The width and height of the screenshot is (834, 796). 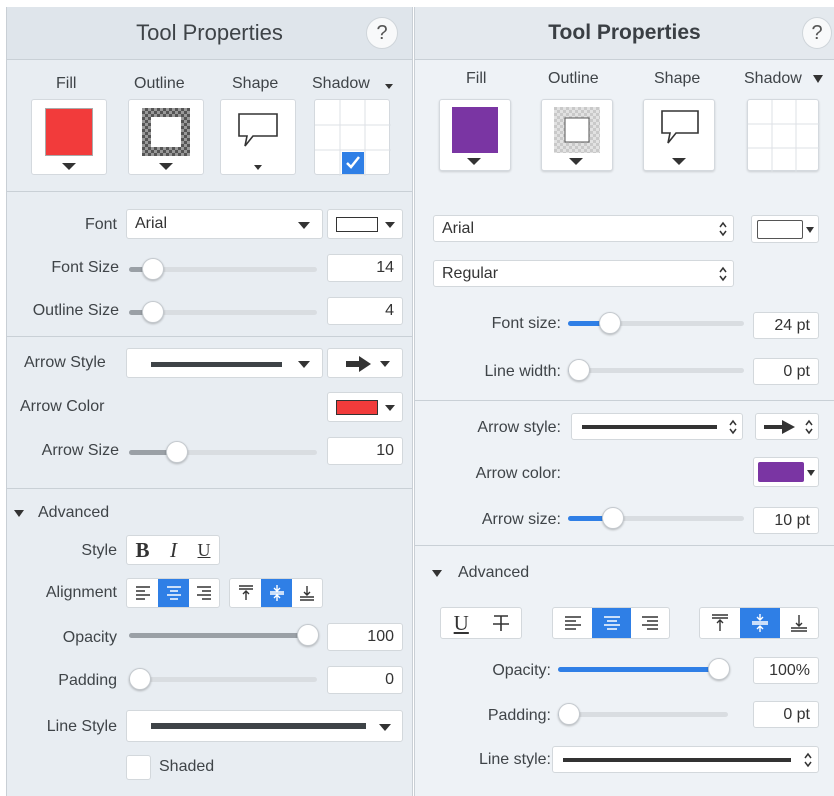 What do you see at coordinates (66, 83) in the screenshot?
I see `fill-label: Fill` at bounding box center [66, 83].